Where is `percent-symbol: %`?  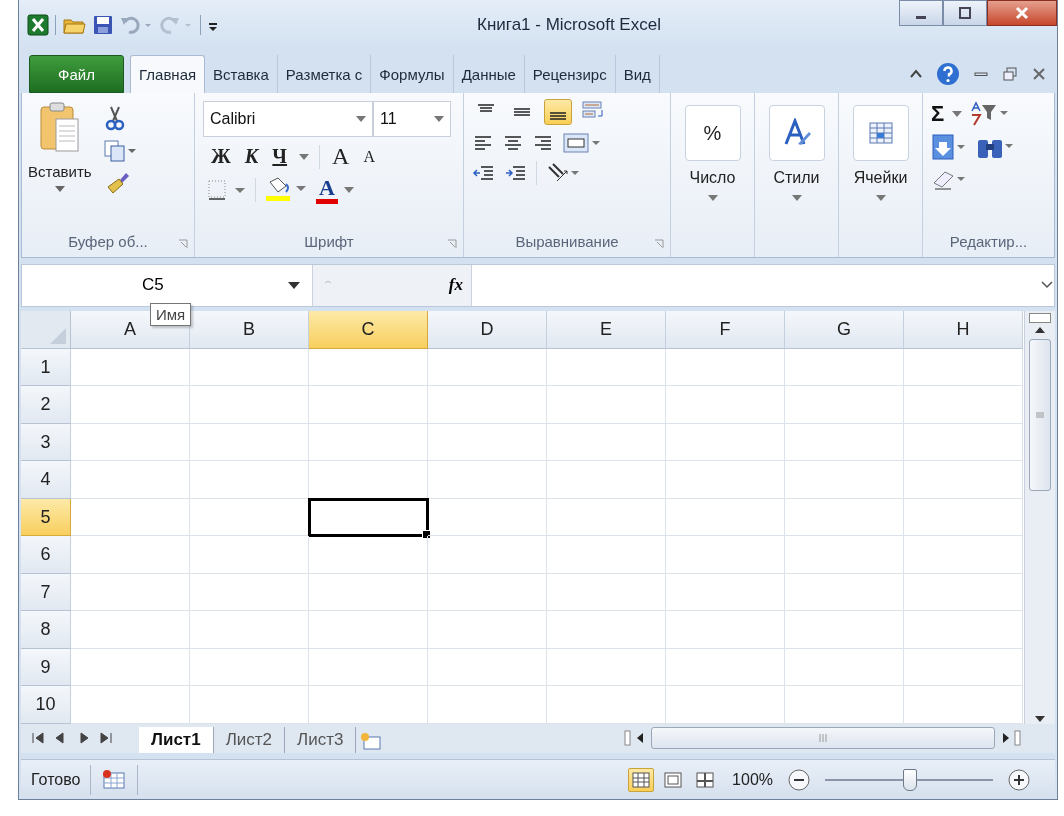
percent-symbol: % is located at coordinates (712, 133).